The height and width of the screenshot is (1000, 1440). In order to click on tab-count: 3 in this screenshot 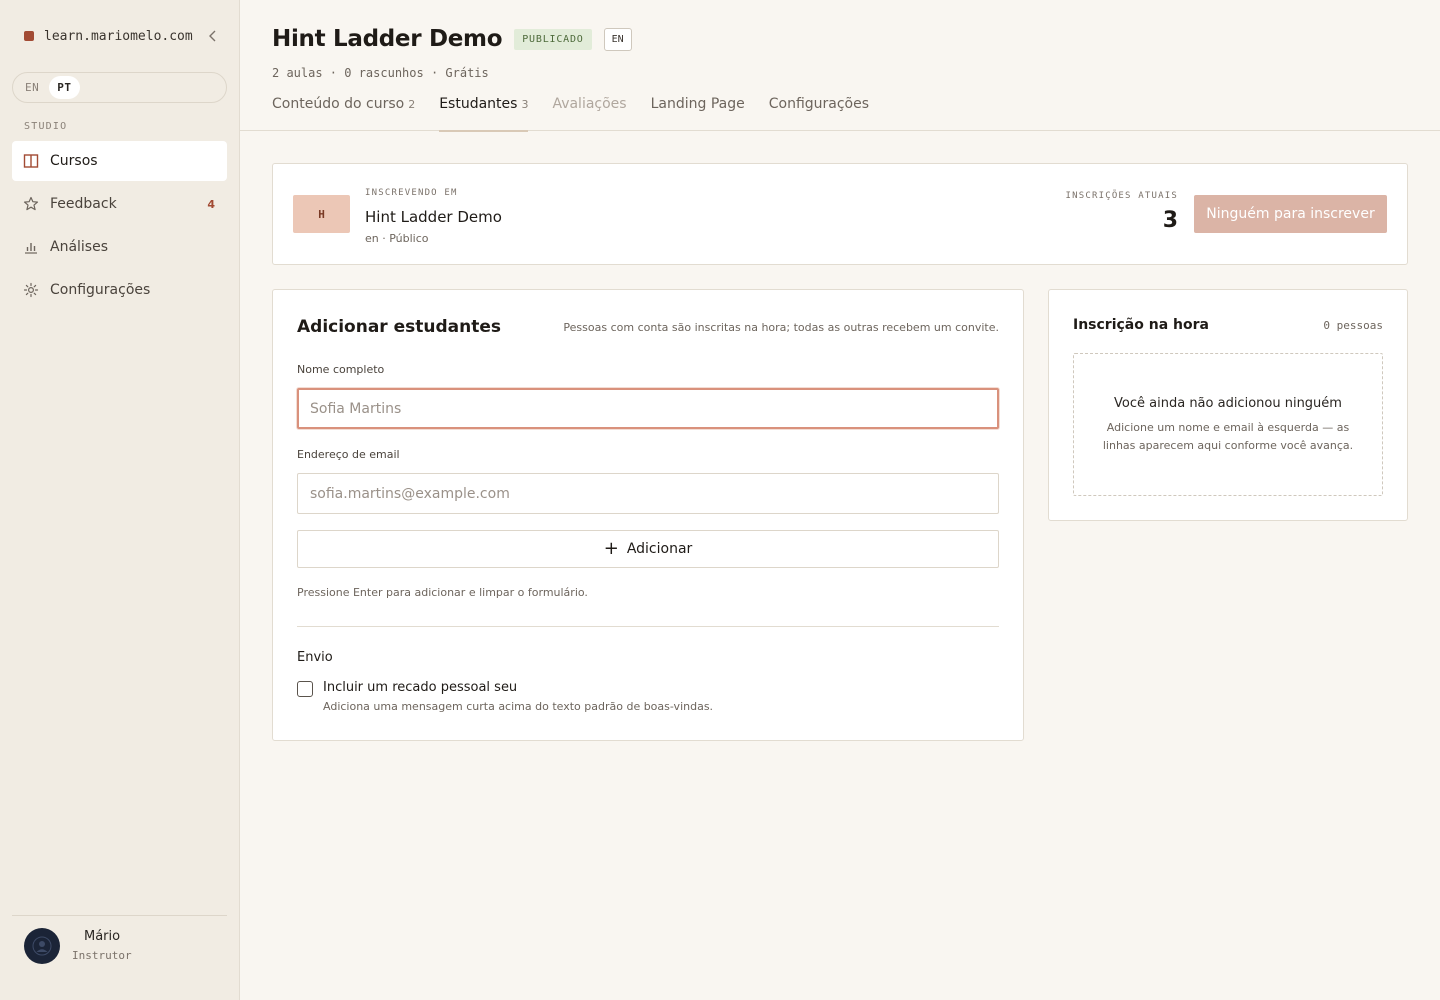, I will do `click(525, 104)`.